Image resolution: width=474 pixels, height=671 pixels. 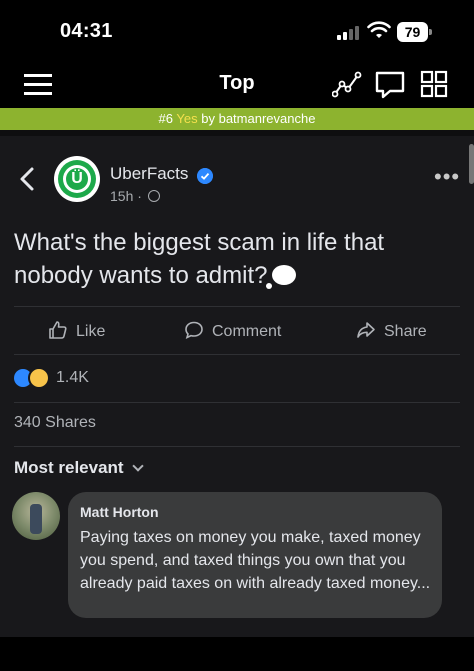 What do you see at coordinates (69, 467) in the screenshot?
I see `sort-label: Most relevant` at bounding box center [69, 467].